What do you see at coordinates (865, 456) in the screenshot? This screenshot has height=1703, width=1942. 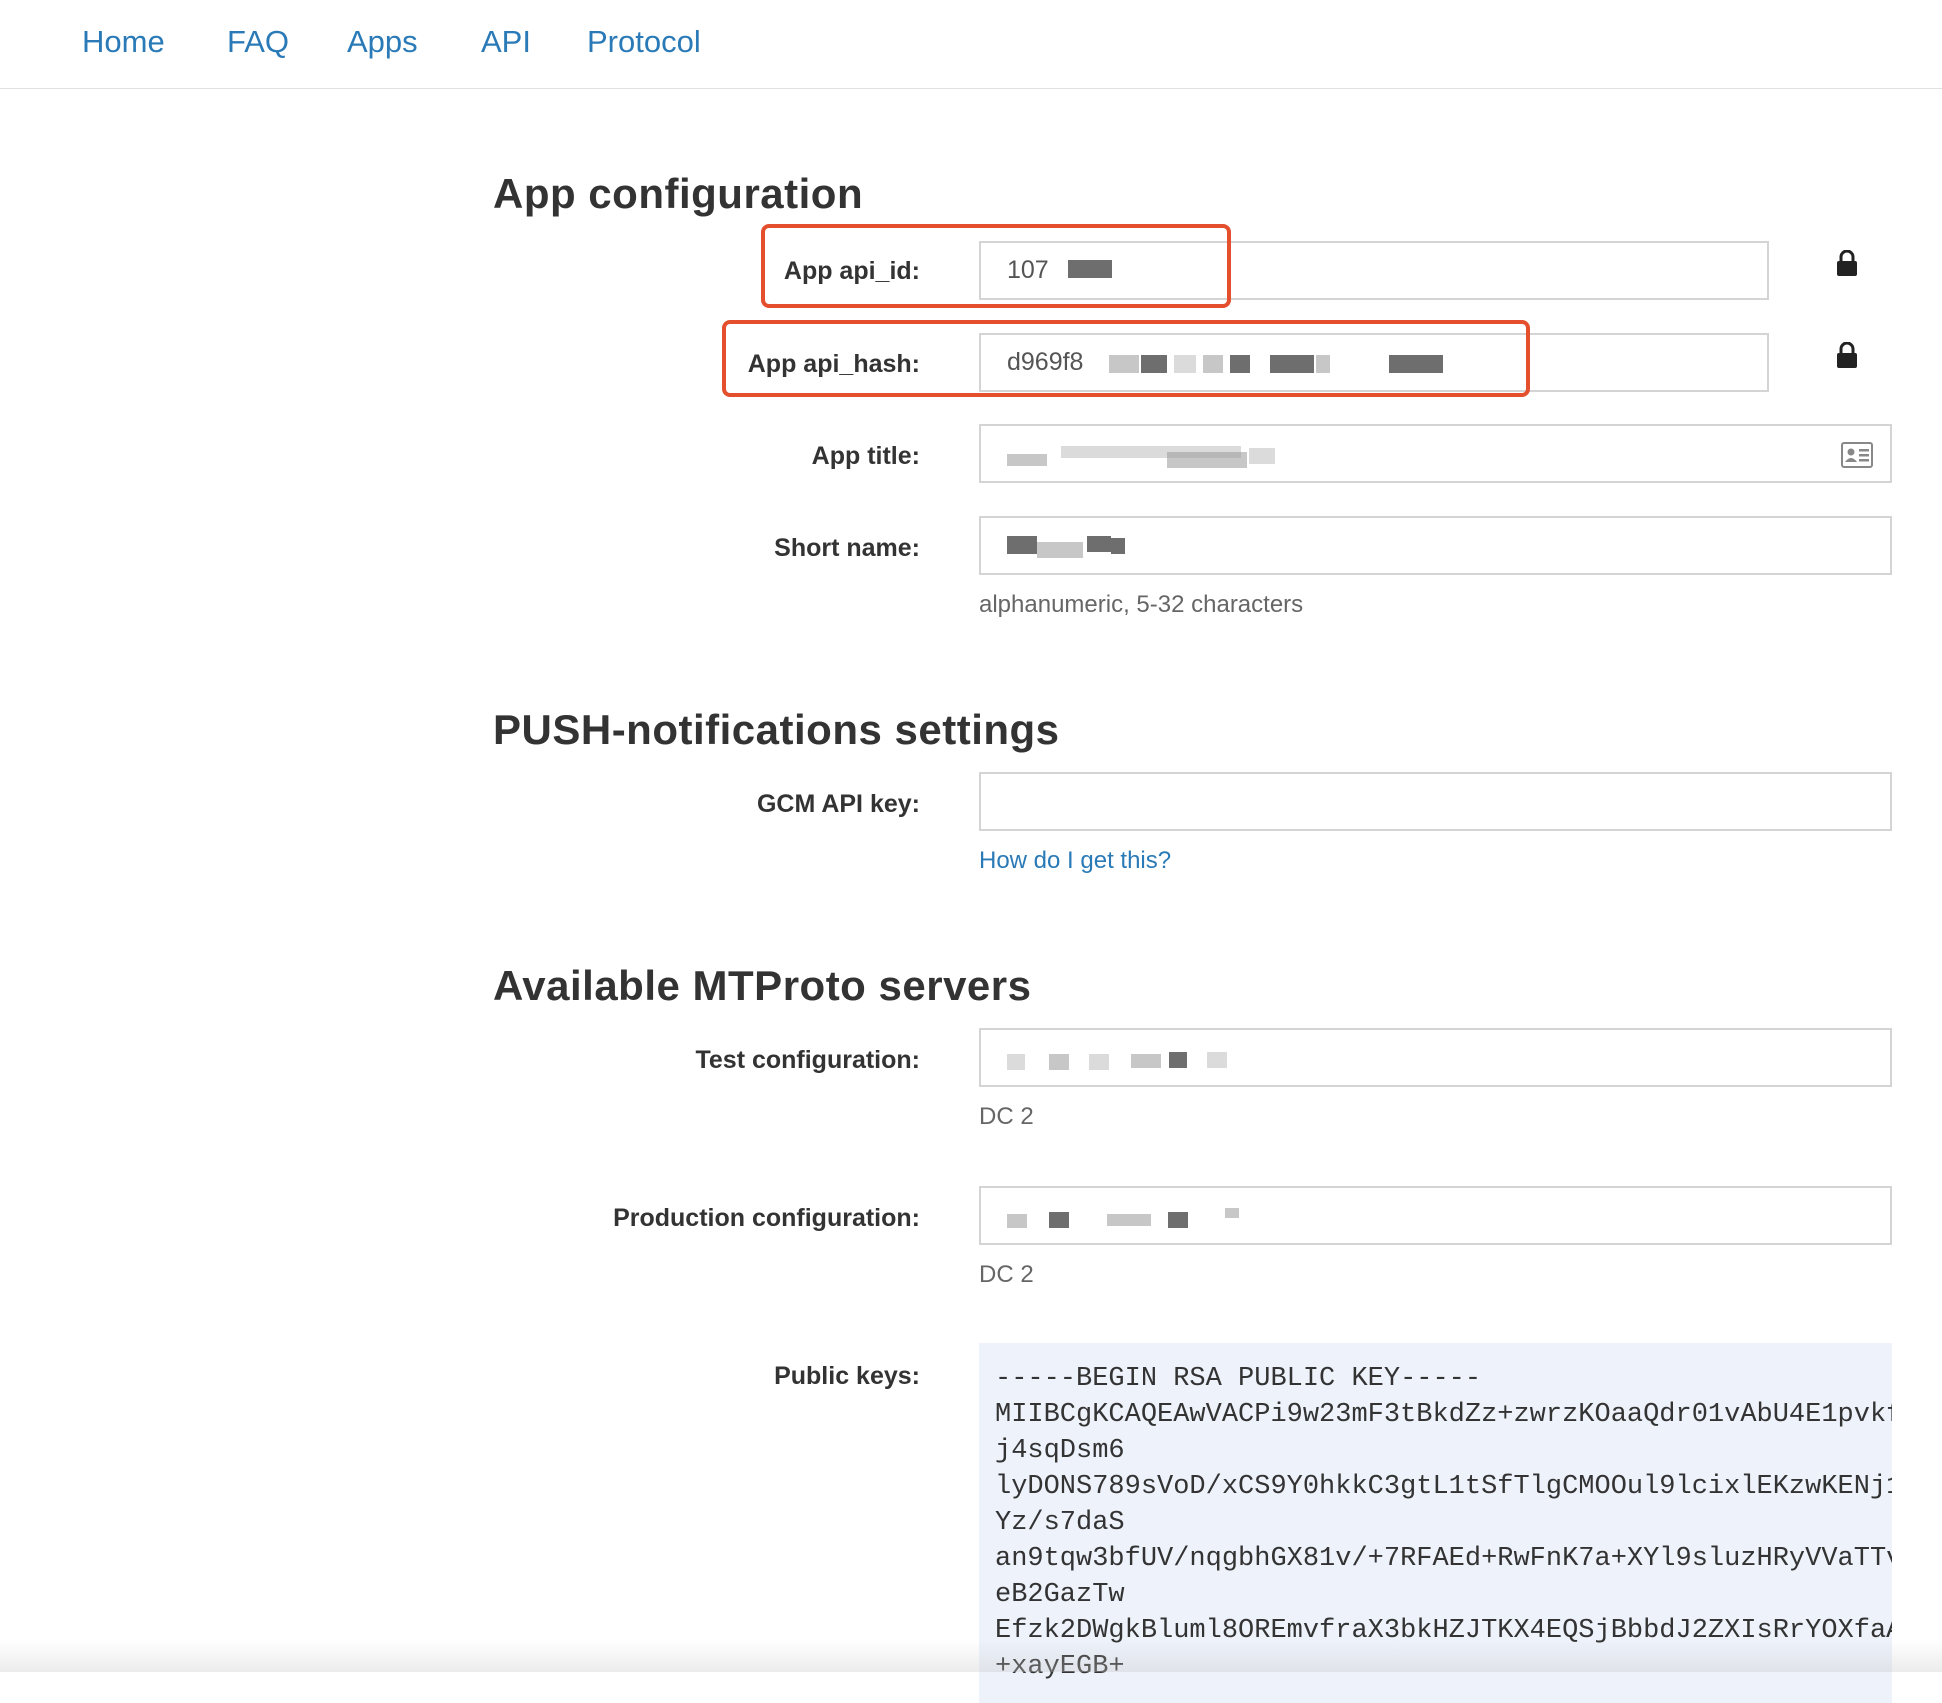 I see `app-title-label: App title:` at bounding box center [865, 456].